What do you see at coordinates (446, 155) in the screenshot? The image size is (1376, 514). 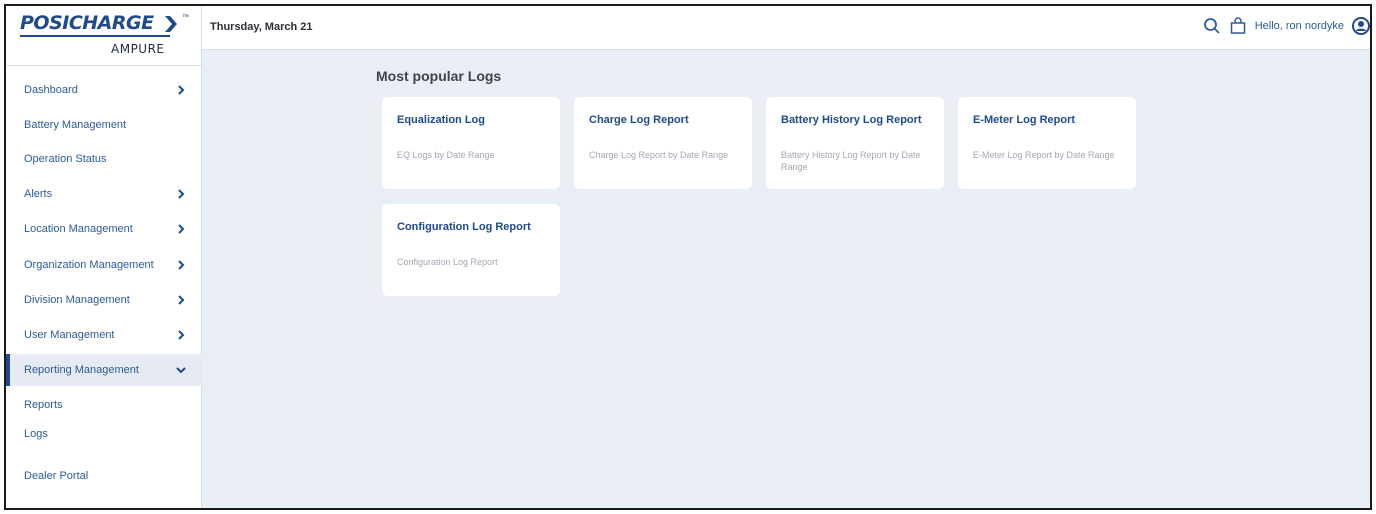 I see `card-description: EQ Logs by Date Range` at bounding box center [446, 155].